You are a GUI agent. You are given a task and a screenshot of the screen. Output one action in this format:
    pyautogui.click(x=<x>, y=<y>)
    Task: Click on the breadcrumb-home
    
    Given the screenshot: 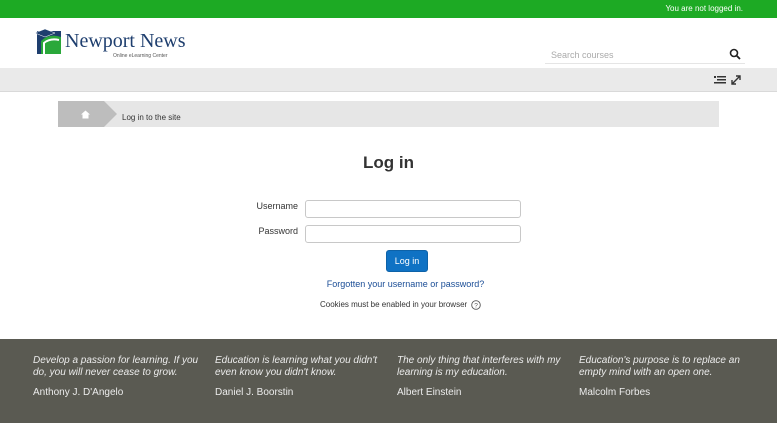 What is the action you would take?
    pyautogui.click(x=81, y=114)
    